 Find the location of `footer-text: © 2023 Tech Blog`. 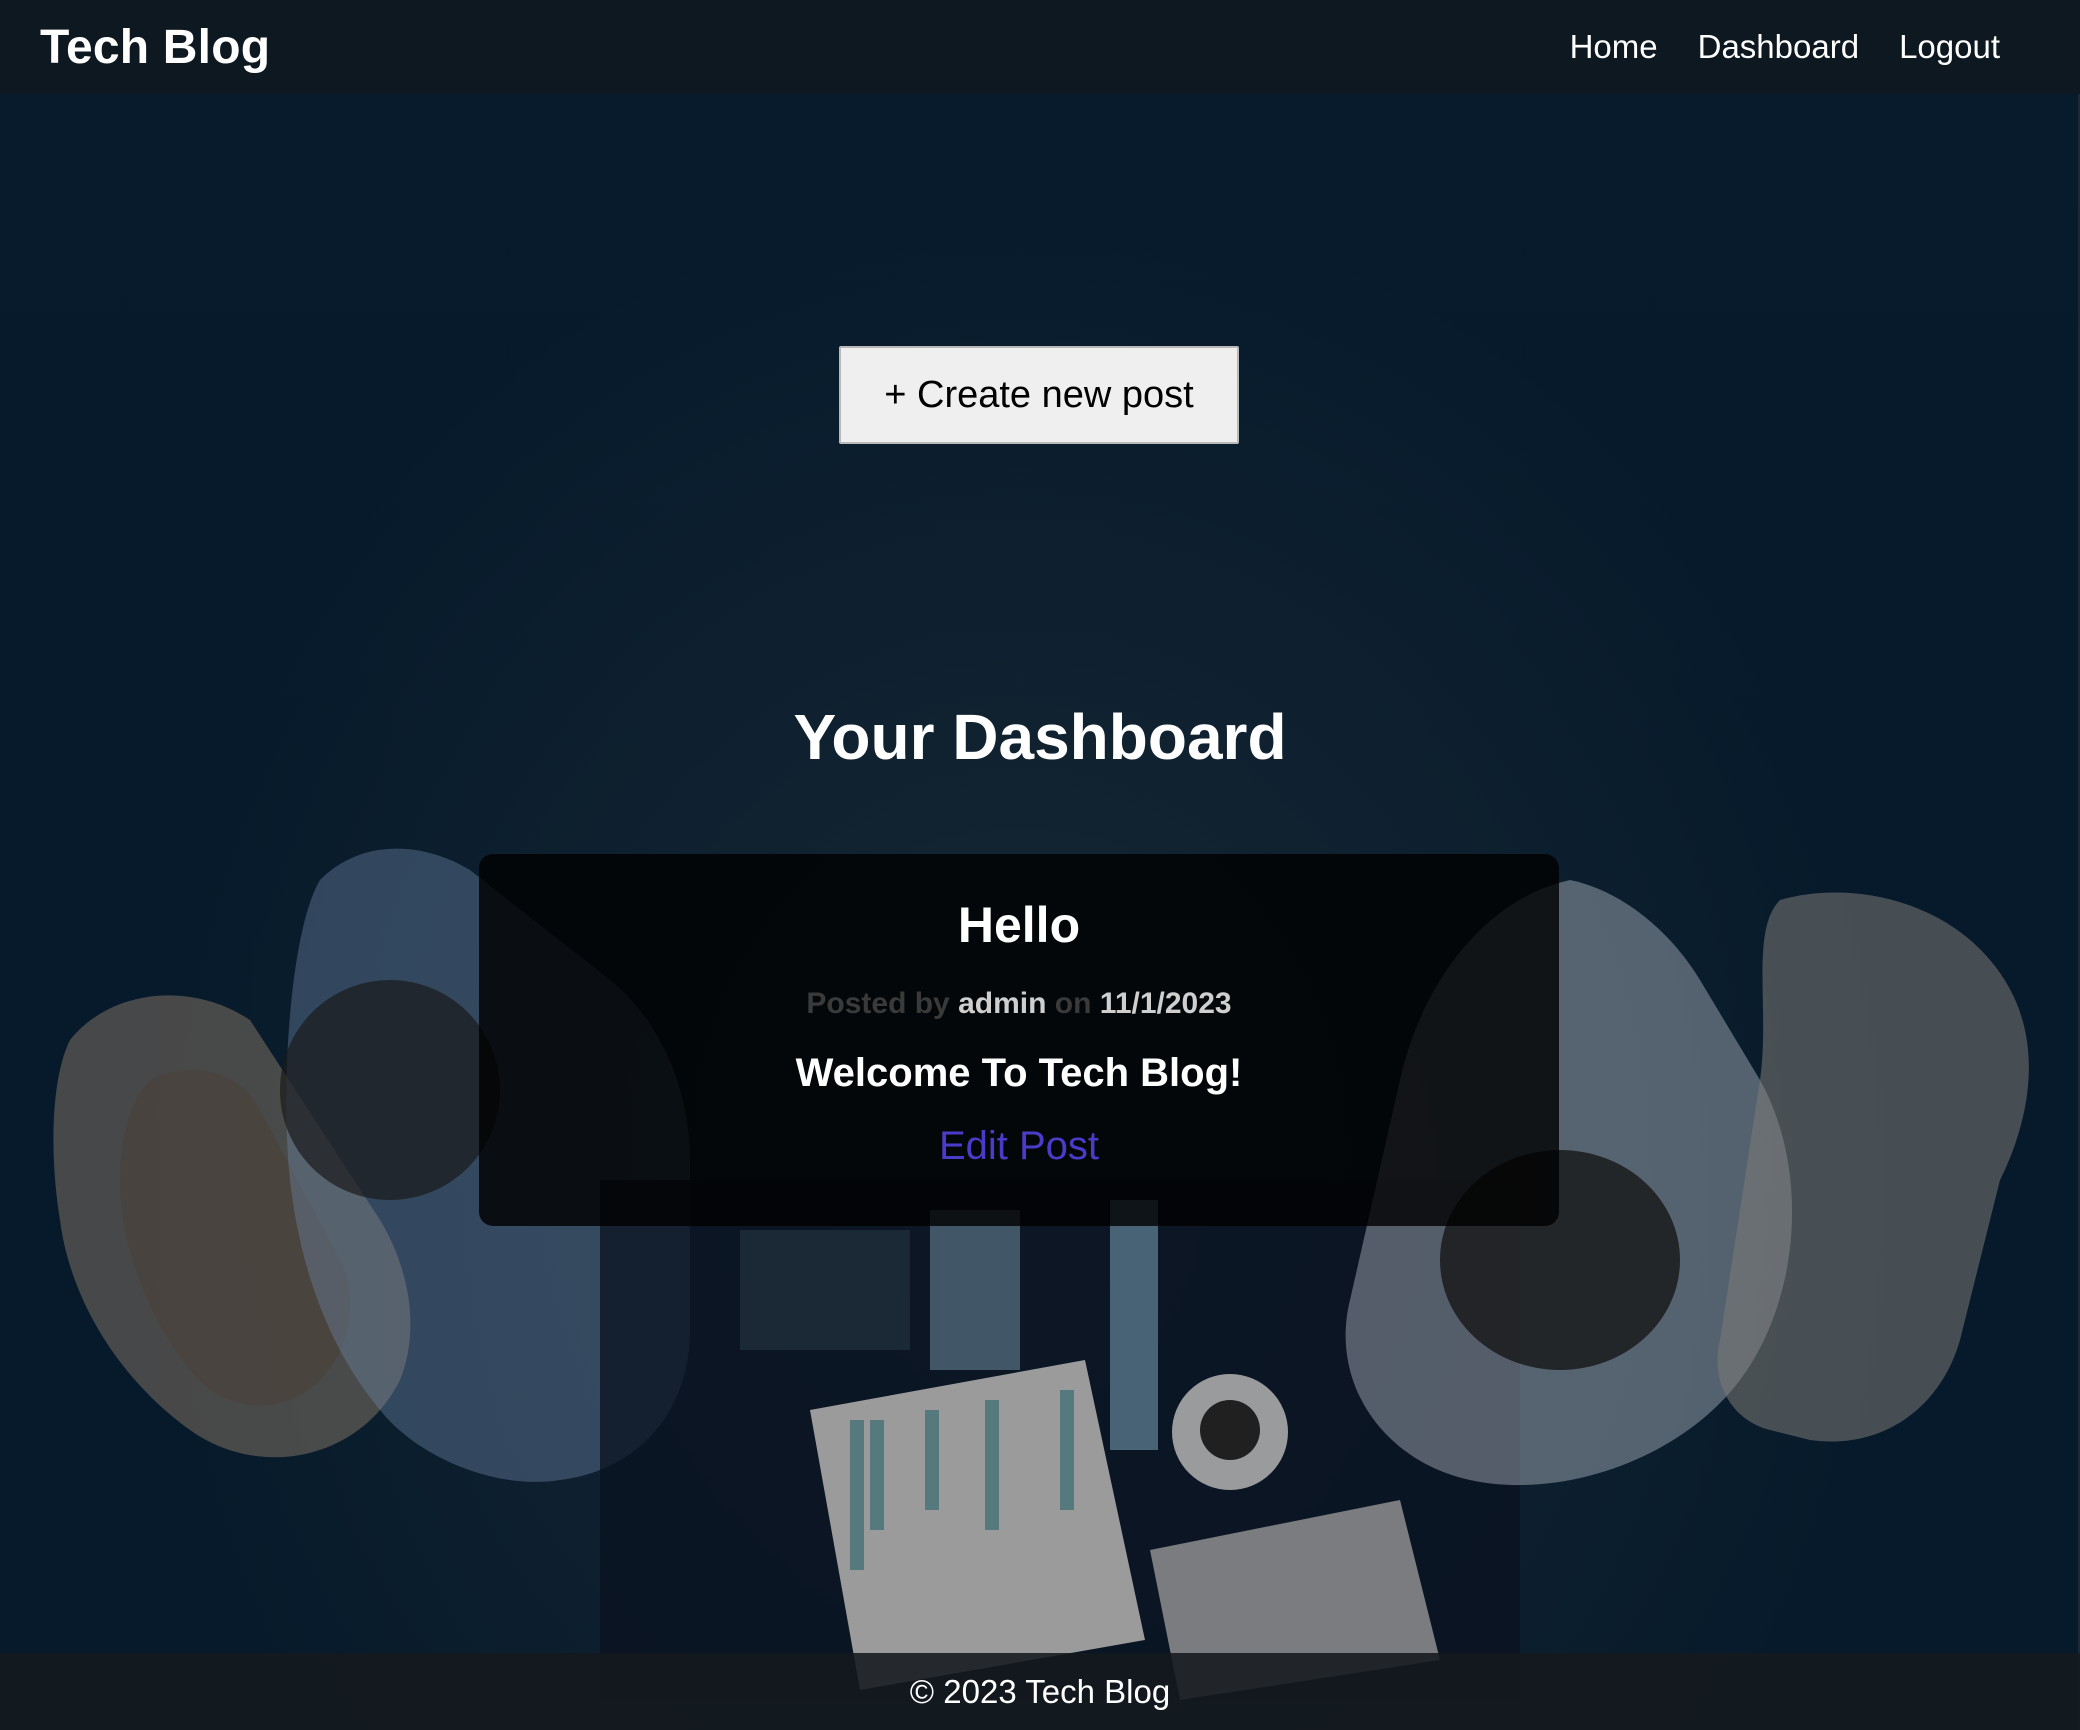

footer-text: © 2023 Tech Blog is located at coordinates (1040, 1691).